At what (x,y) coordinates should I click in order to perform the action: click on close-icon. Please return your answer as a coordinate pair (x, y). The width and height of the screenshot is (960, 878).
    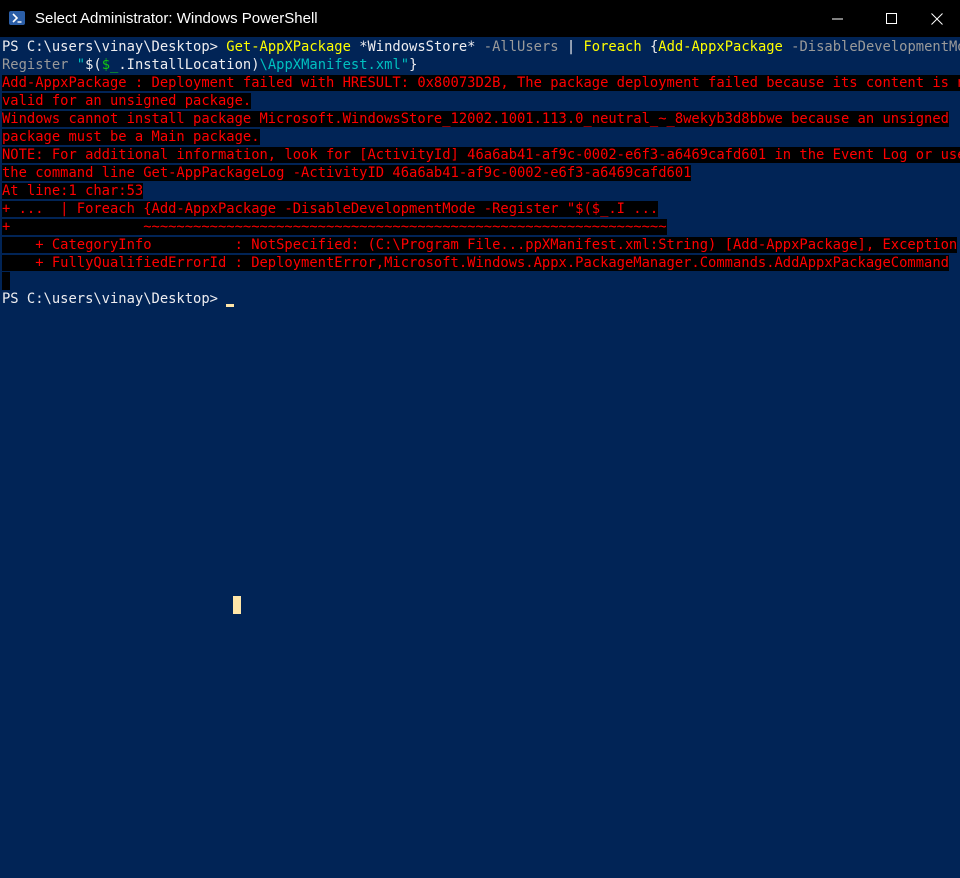
    Looking at the image, I should click on (937, 18).